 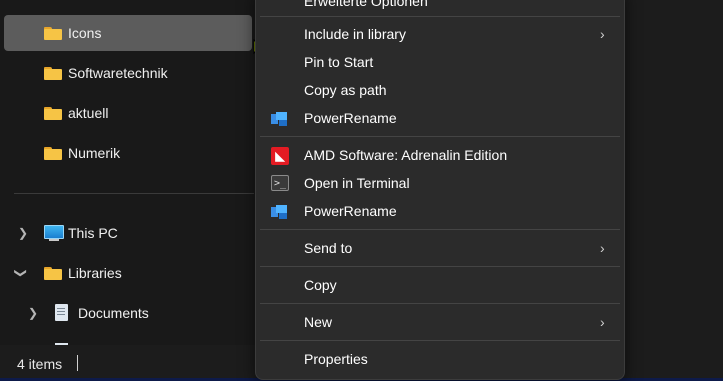 What do you see at coordinates (118, 73) in the screenshot?
I see `nav-item-label: Softwaretechnik` at bounding box center [118, 73].